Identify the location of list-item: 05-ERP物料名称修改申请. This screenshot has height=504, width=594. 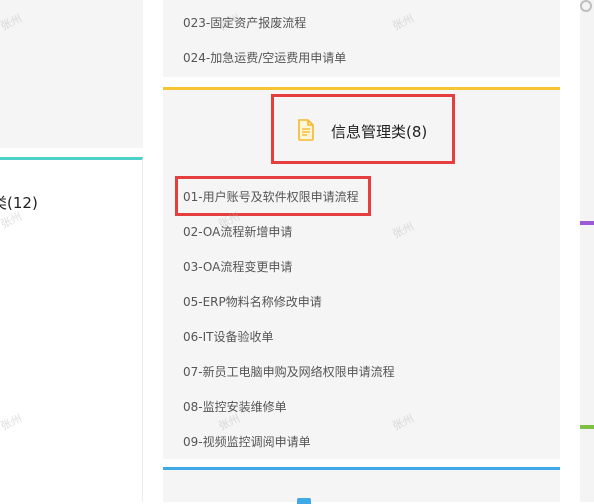
(252, 301).